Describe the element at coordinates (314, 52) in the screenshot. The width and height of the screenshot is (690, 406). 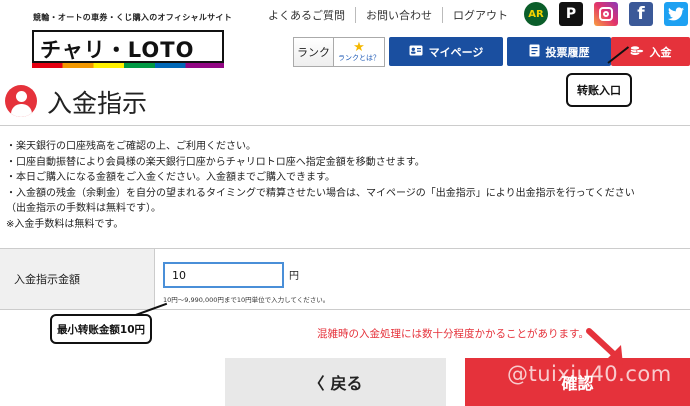
I see `rank-label: ランク` at that location.